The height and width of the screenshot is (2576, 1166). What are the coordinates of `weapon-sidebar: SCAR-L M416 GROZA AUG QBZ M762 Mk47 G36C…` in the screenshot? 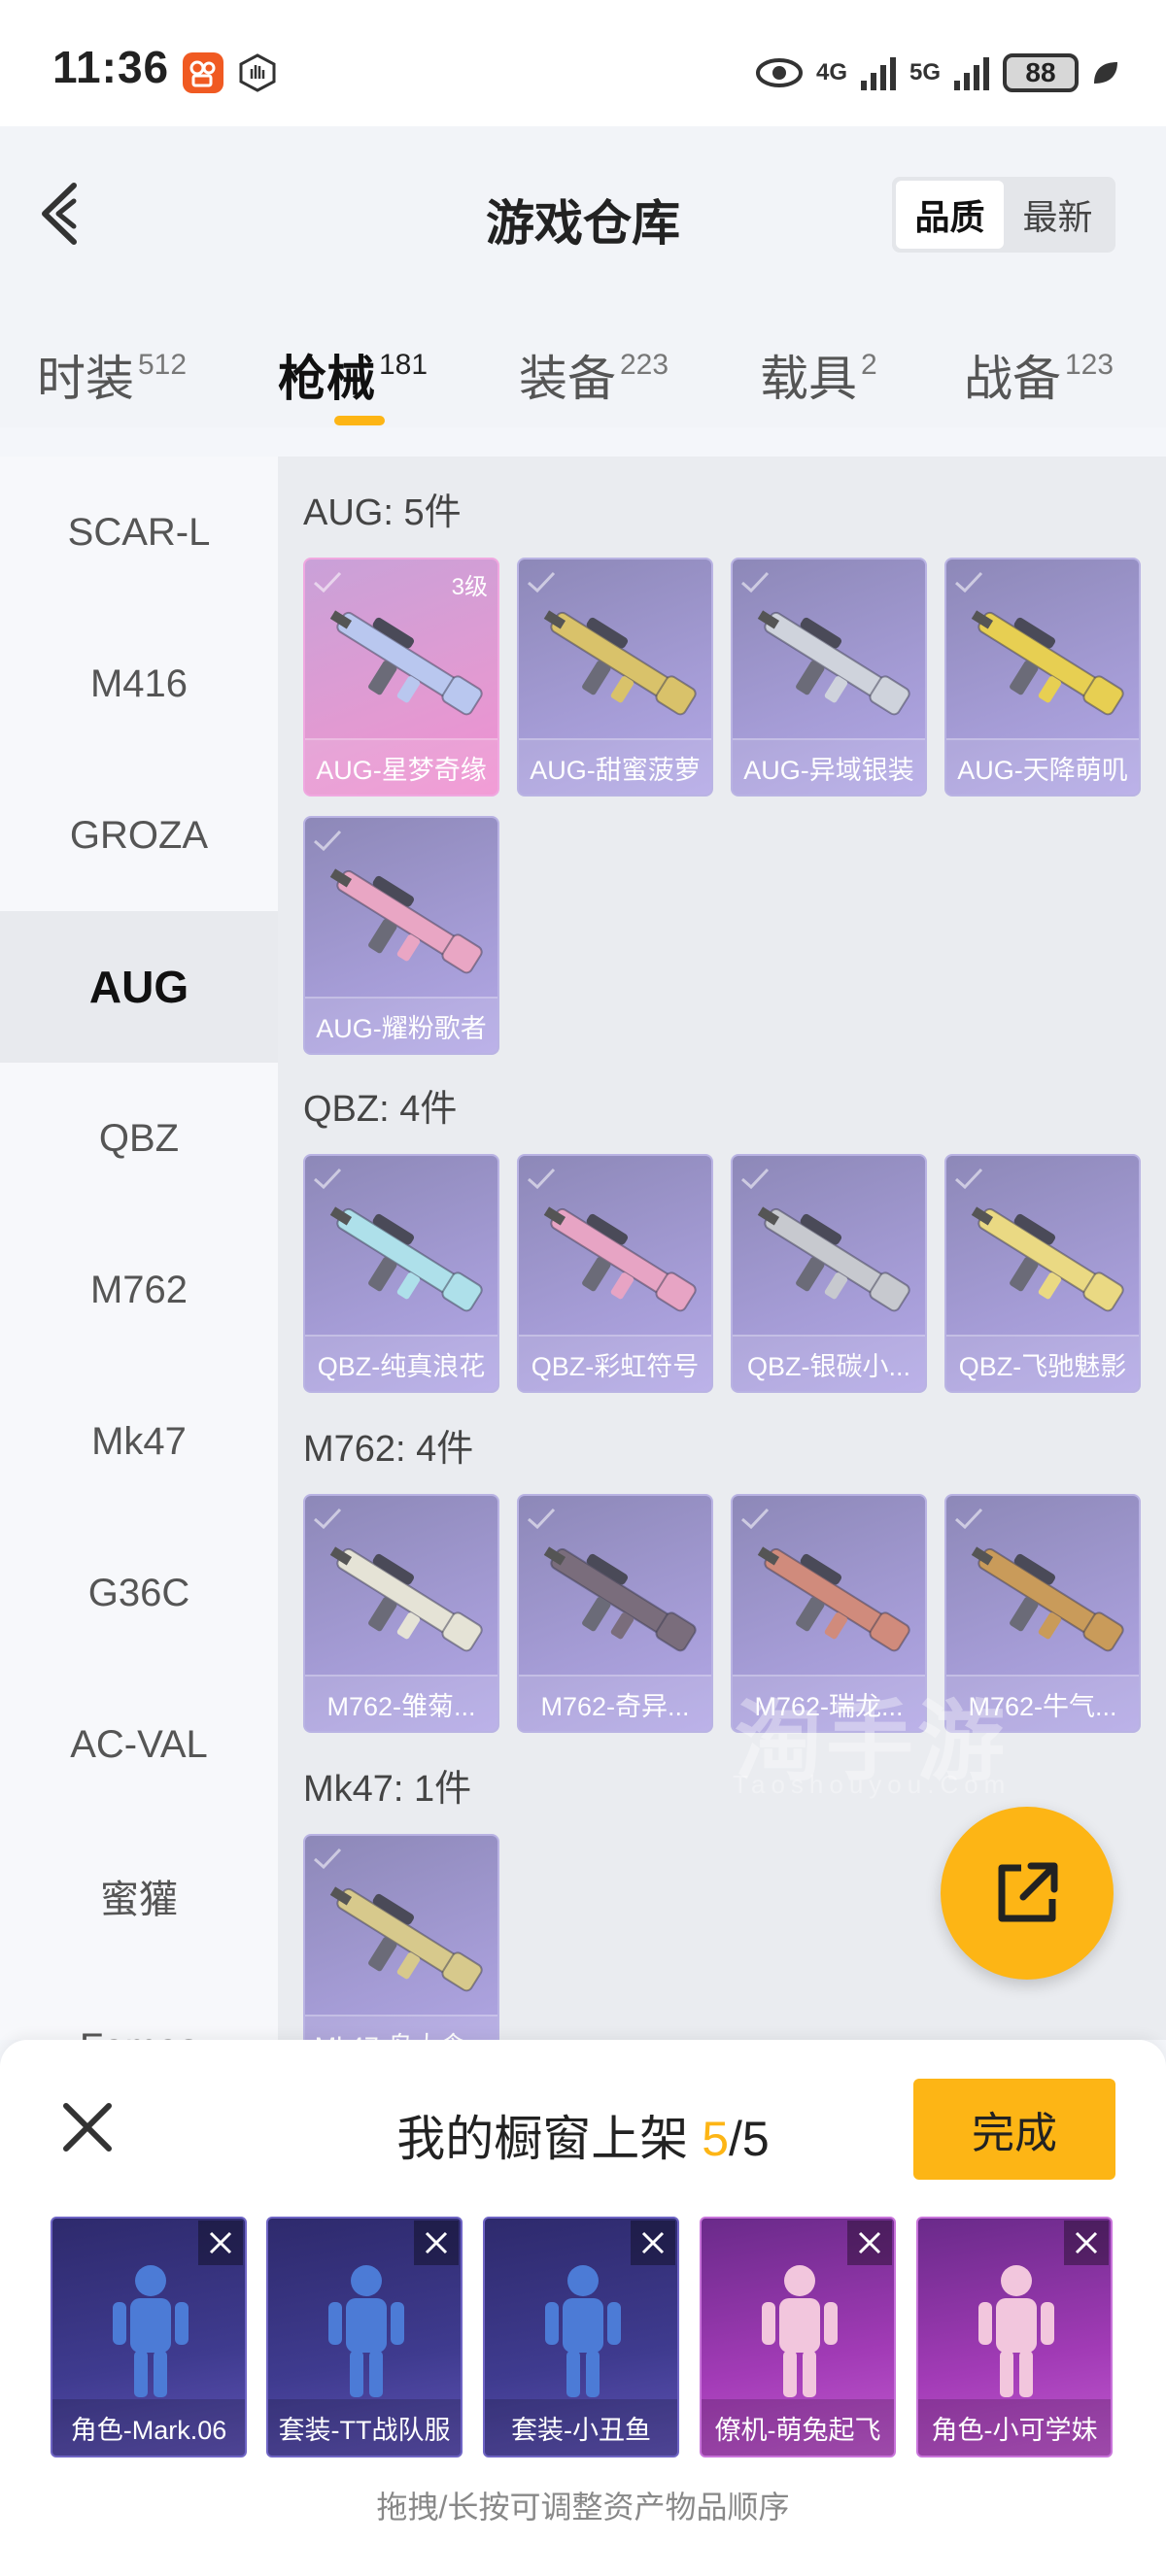 It's located at (139, 1248).